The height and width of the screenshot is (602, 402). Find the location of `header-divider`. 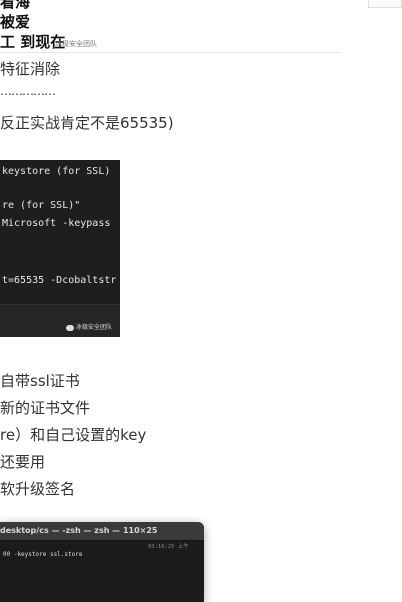

header-divider is located at coordinates (170, 52).